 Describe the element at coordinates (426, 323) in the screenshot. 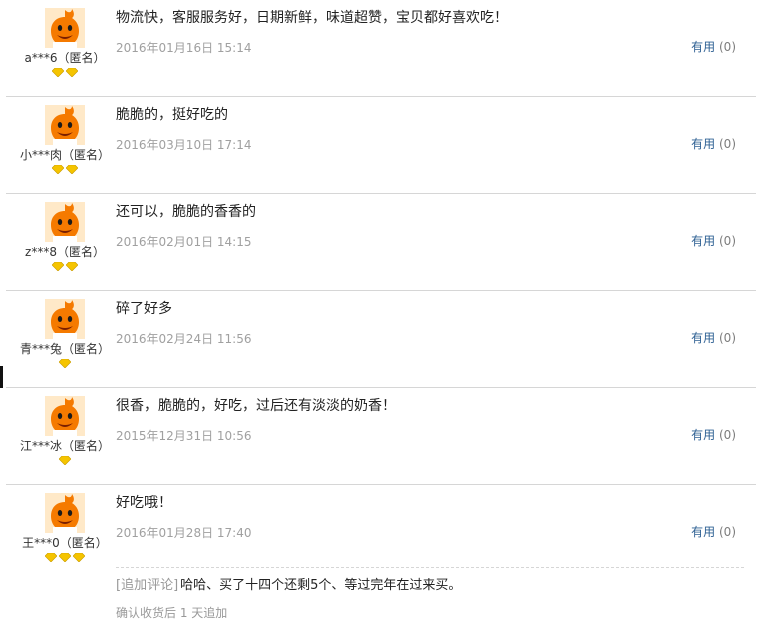

I see `review-content: 碎了好多 2016年02月24日 11:56` at that location.